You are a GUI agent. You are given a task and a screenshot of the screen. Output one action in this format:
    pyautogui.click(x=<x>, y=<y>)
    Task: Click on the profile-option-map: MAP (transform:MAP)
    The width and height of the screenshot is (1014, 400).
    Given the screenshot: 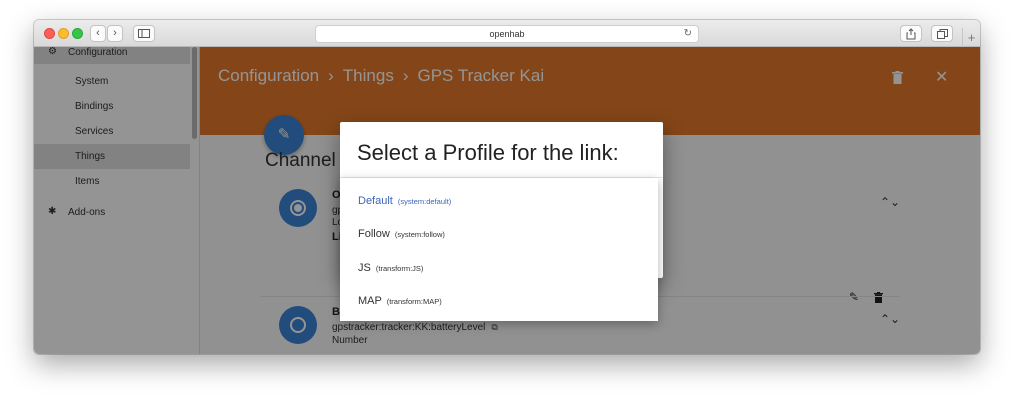 What is the action you would take?
    pyautogui.click(x=400, y=301)
    